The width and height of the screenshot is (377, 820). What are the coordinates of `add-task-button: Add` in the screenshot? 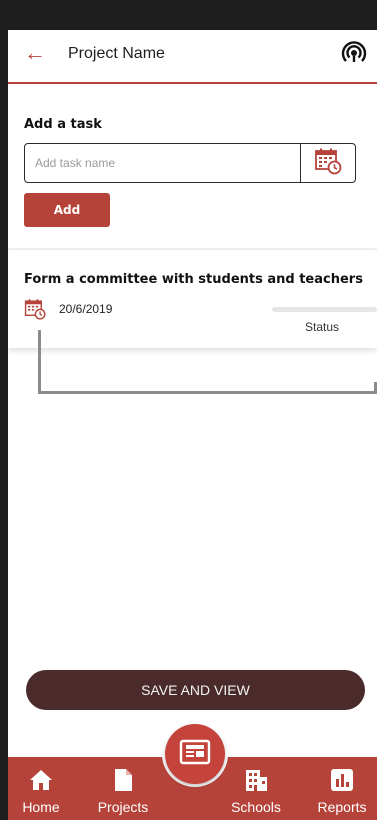 It's located at (67, 210).